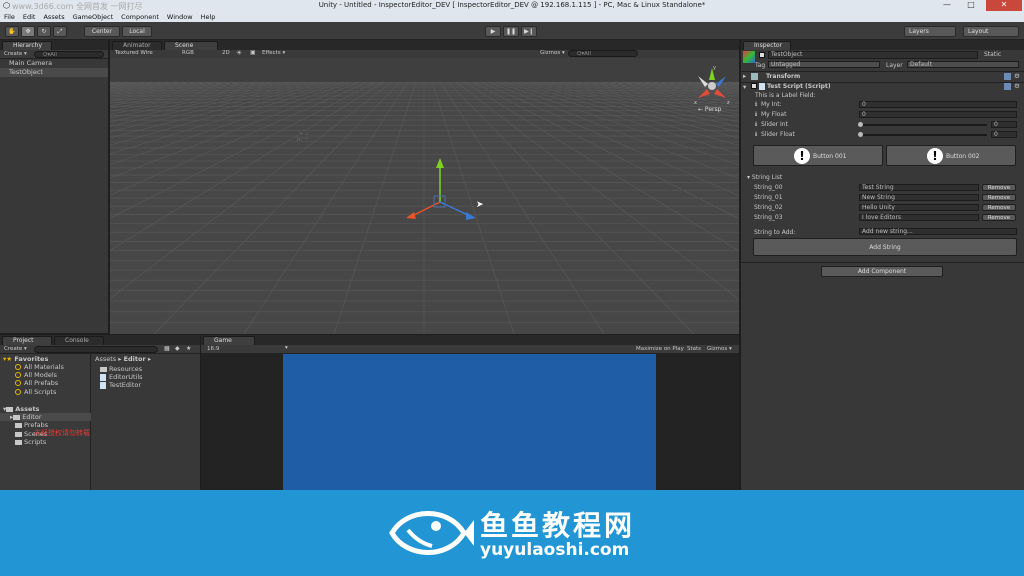  Describe the element at coordinates (919, 187) in the screenshot. I see `string-value-0: Test String` at that location.